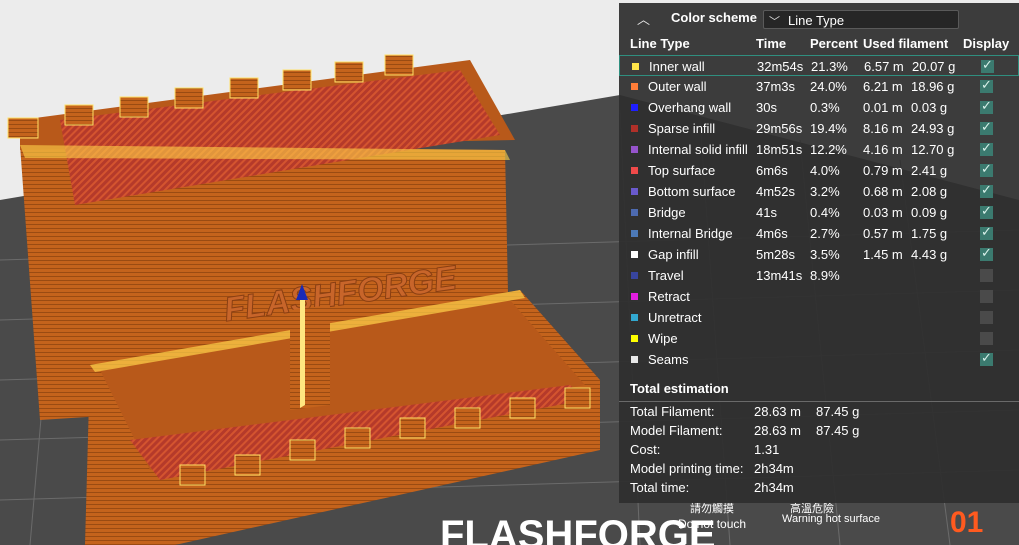  I want to click on line-weight: 12.70 g, so click(933, 149).